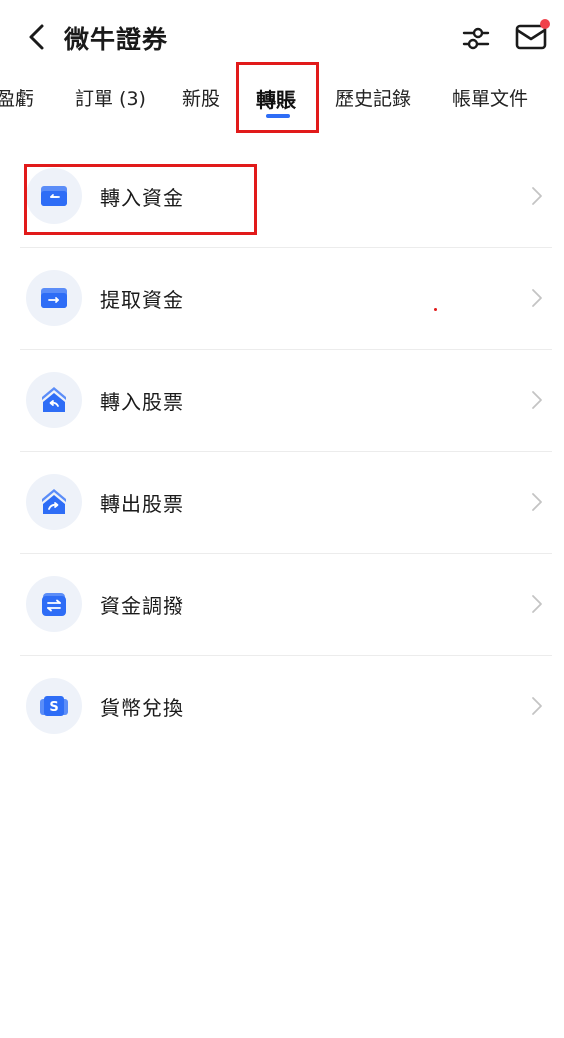 This screenshot has width=564, height=1038. Describe the element at coordinates (142, 300) in the screenshot. I see `menu-item-label: 提取資金` at that location.